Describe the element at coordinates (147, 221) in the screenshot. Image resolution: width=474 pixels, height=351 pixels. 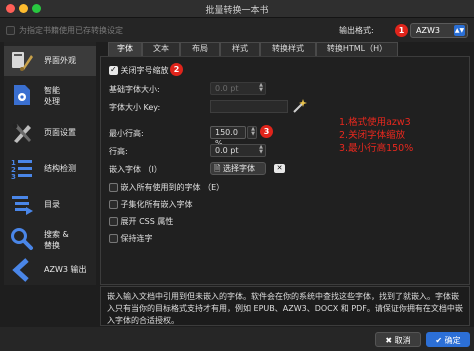
I see `expand-css-label: 展开 CSS 属性` at that location.